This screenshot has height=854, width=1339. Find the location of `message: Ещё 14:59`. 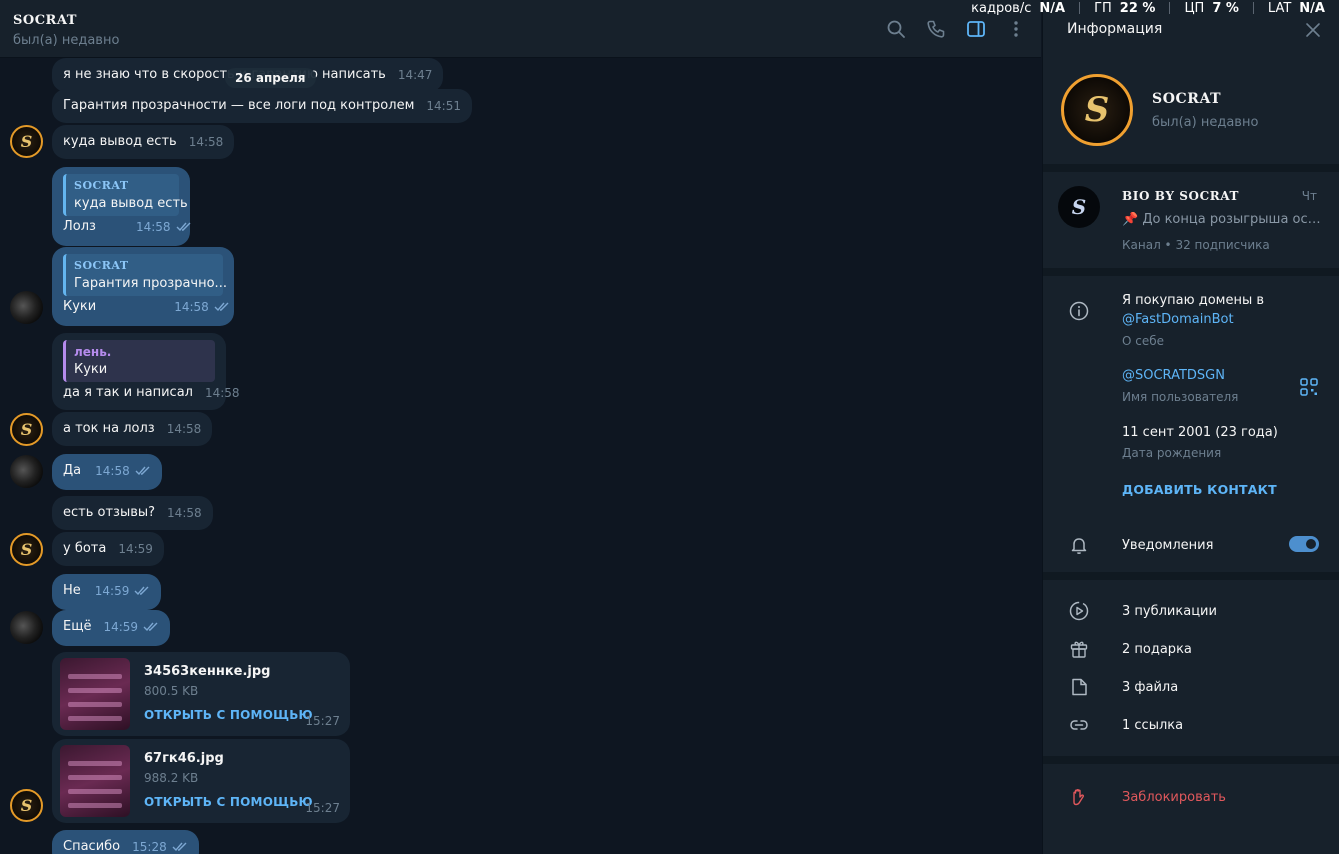

message: Ещё 14:59 is located at coordinates (111, 628).